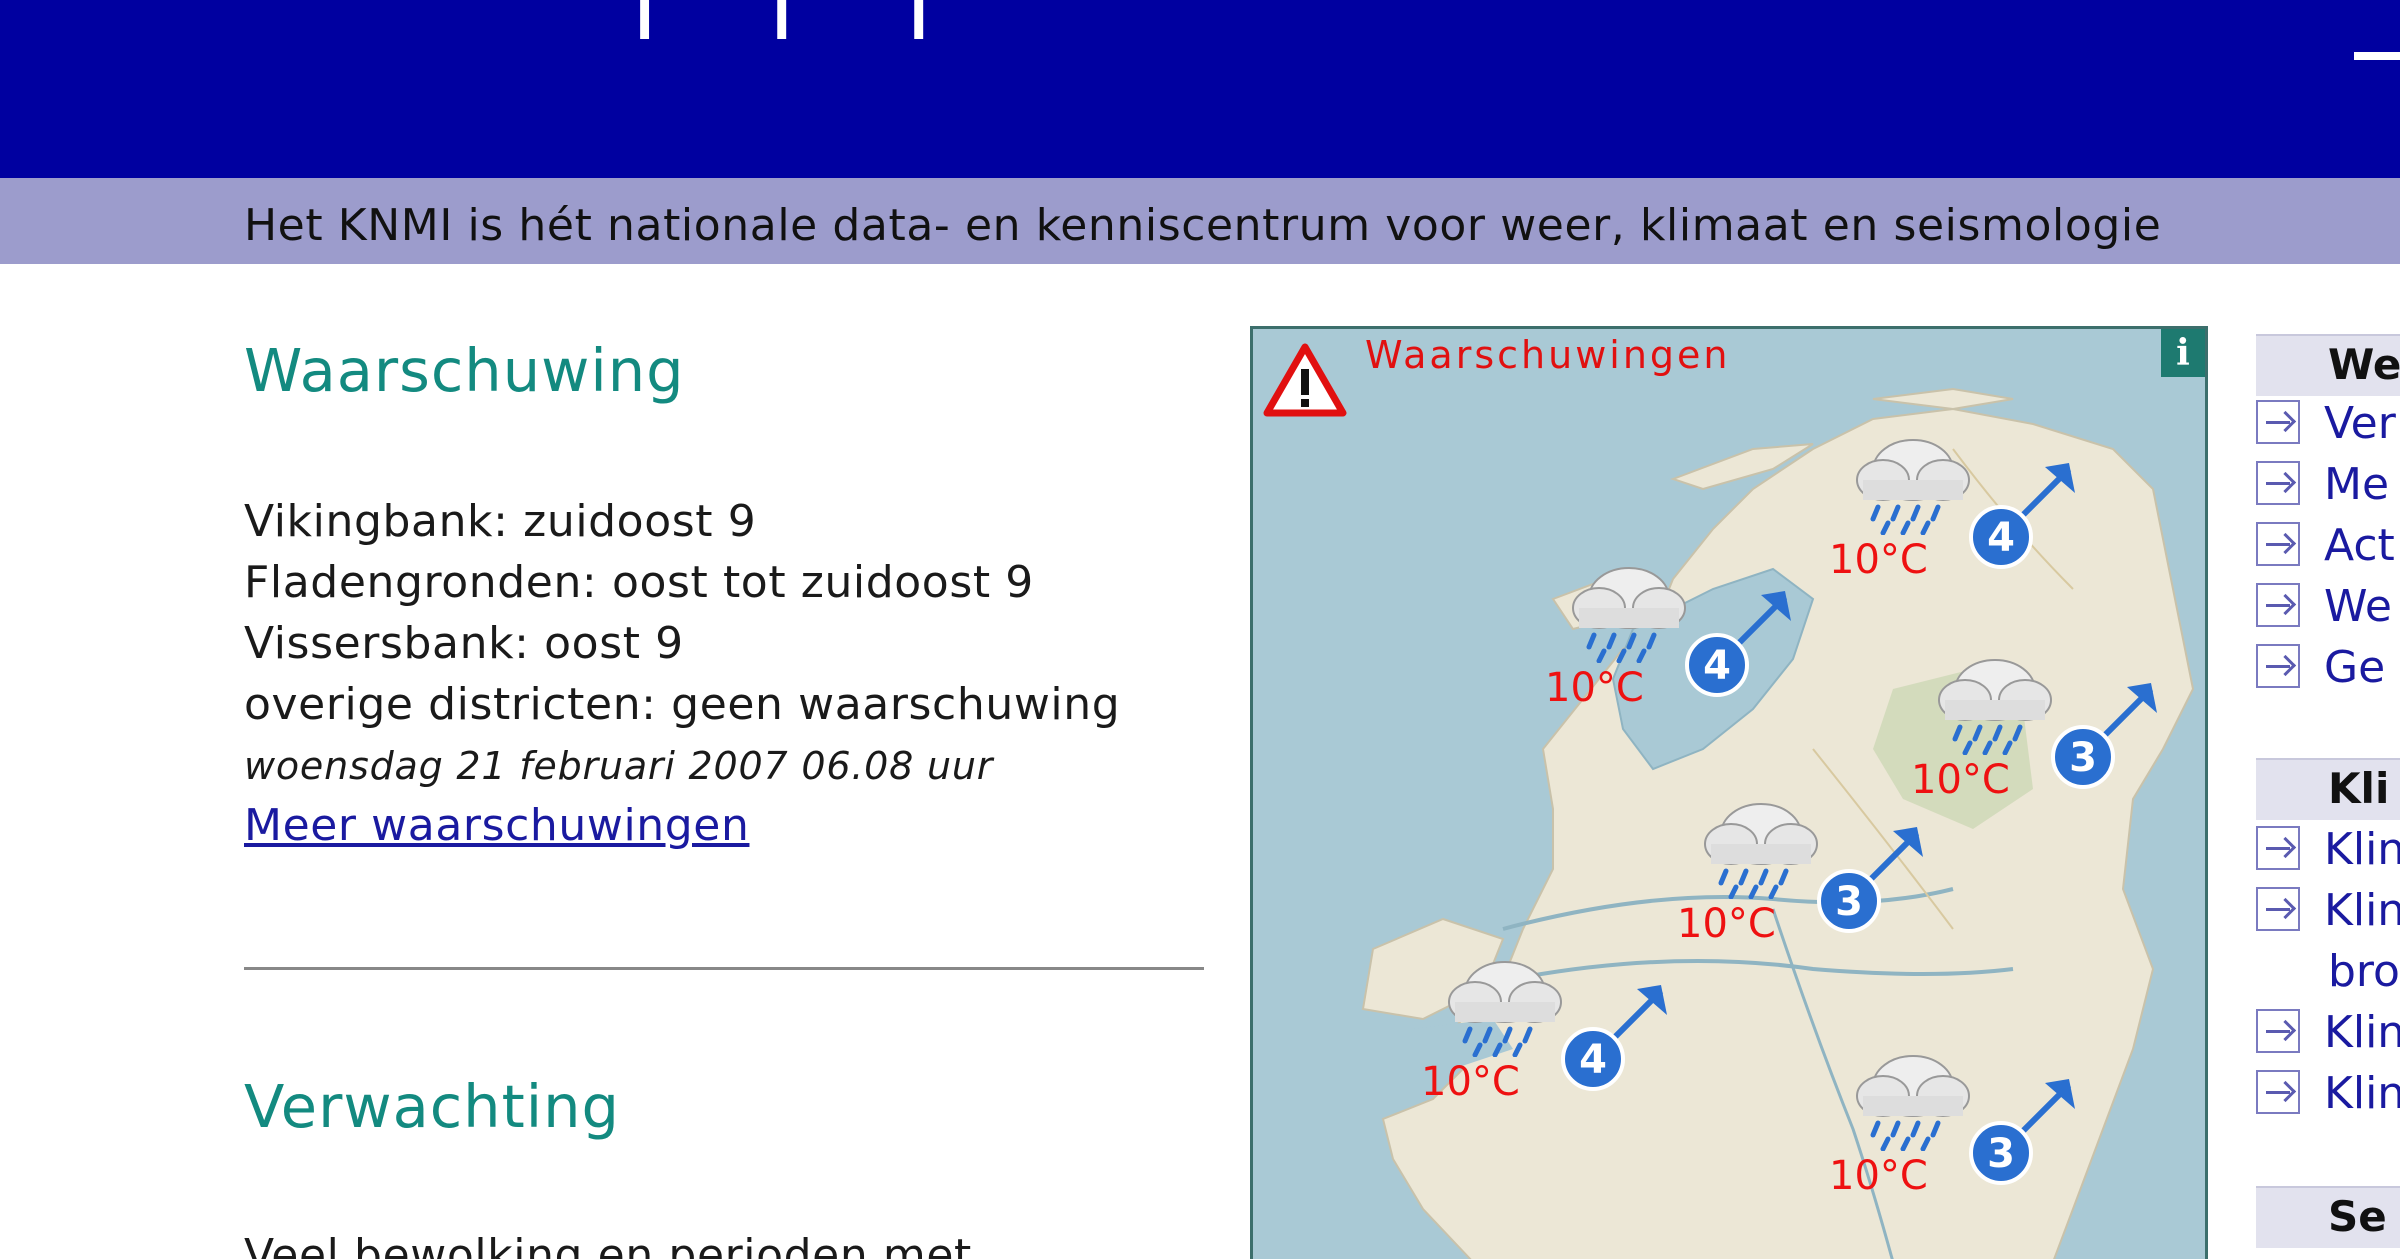  I want to click on sidebar-heading: Se, so click(2328, 1217).